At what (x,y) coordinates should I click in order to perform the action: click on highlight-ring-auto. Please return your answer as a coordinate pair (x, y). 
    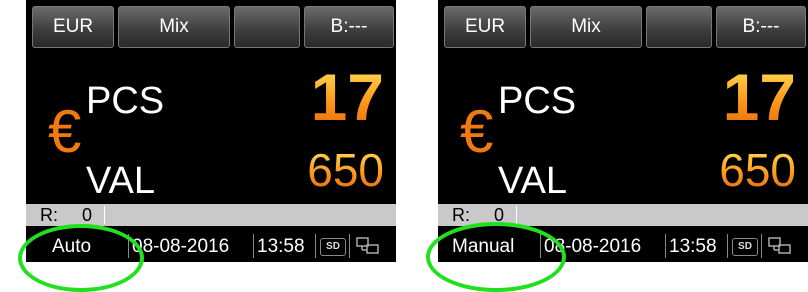
    Looking at the image, I should click on (81, 258).